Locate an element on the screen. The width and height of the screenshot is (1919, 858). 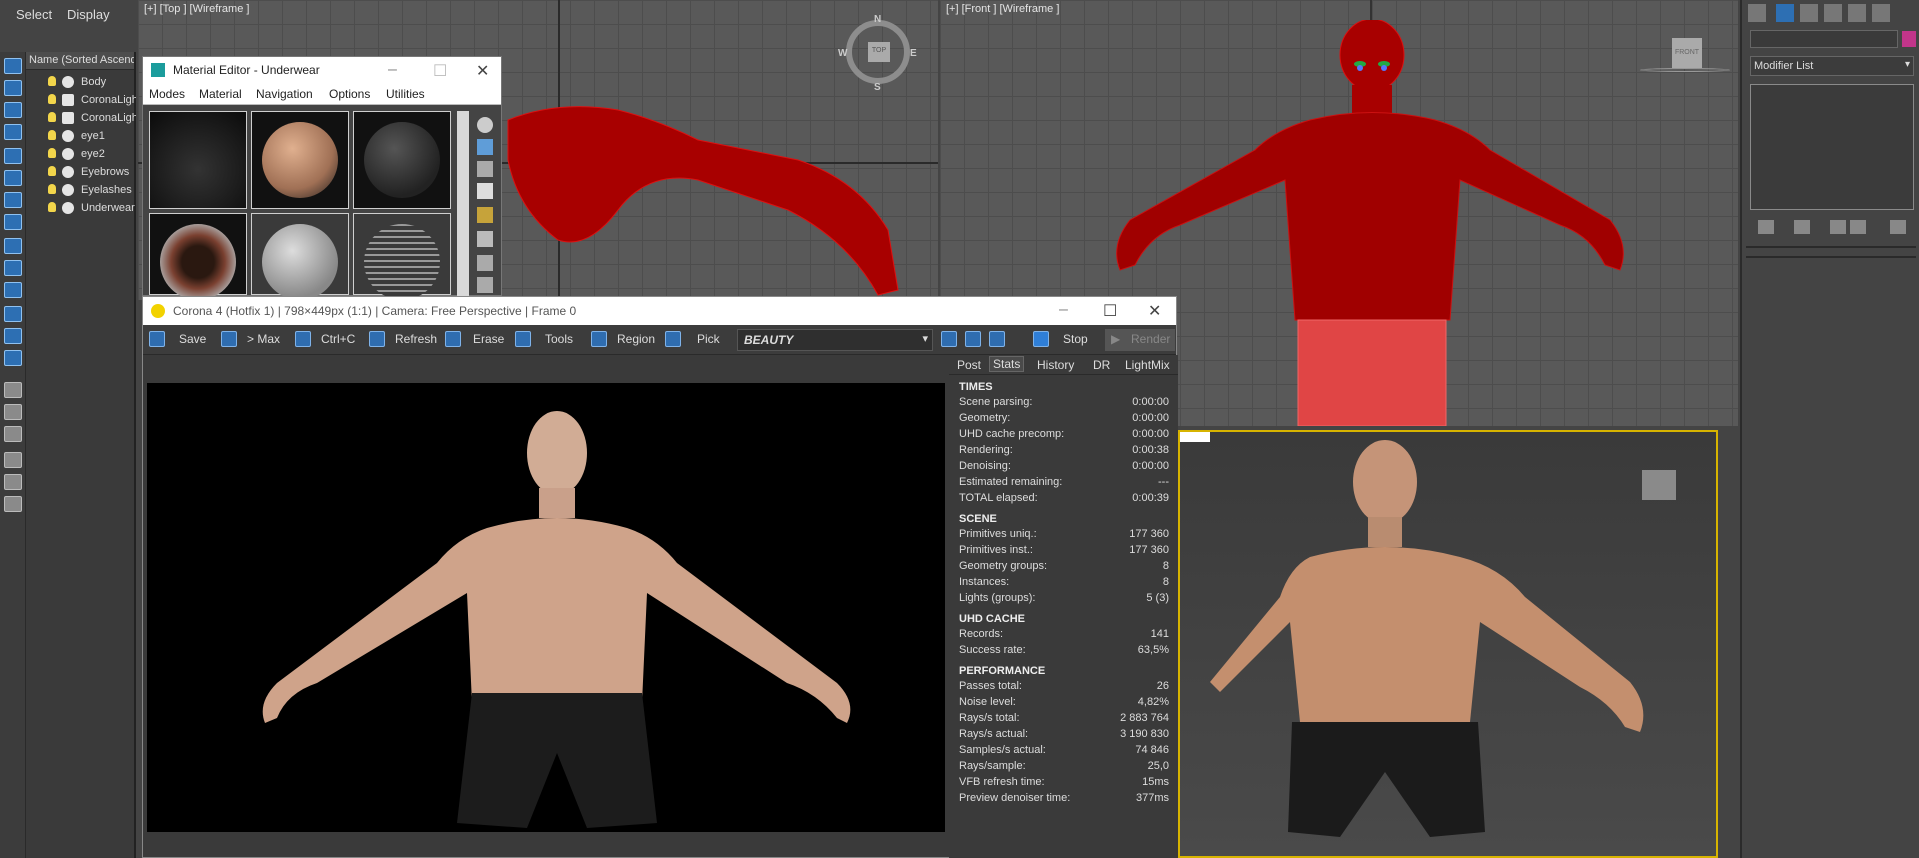
filter-icon is located at coordinates (13, 460).